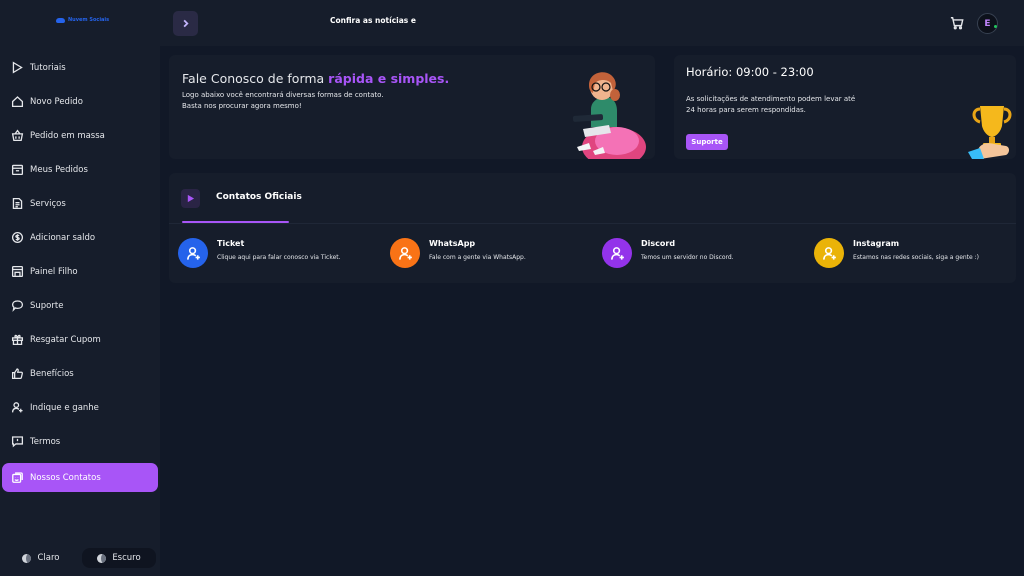  I want to click on sidebar-item-indique-e-ganhe: Indique e ganhe, so click(80, 407).